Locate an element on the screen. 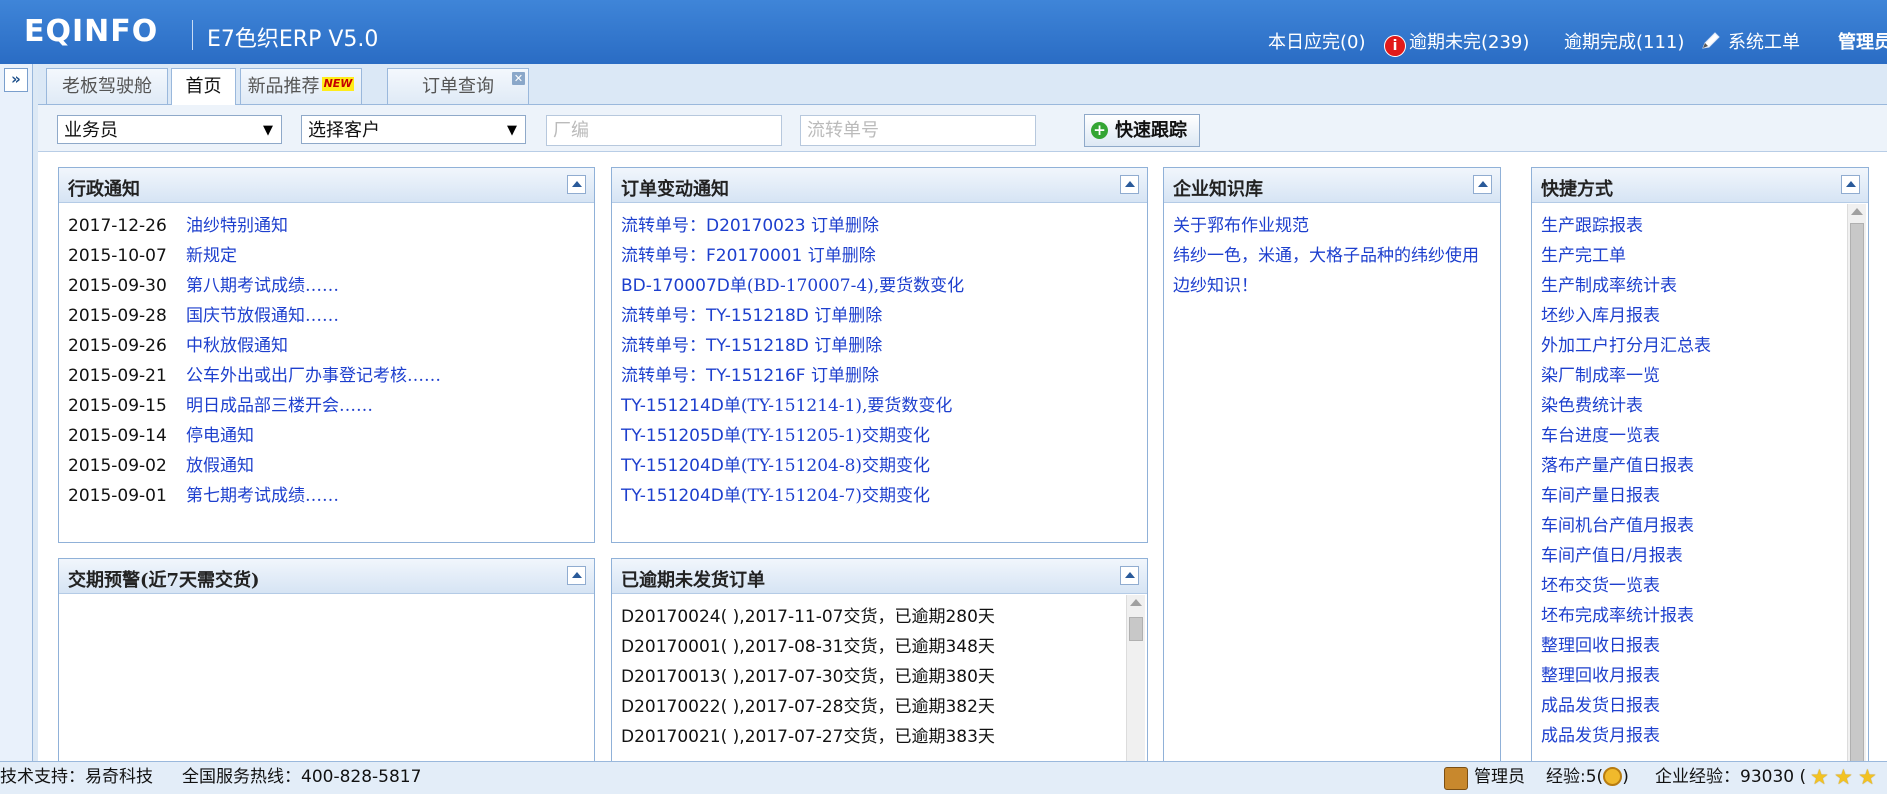 This screenshot has height=794, width=1887. customer-select: 选择客户 ▼ is located at coordinates (413, 129).